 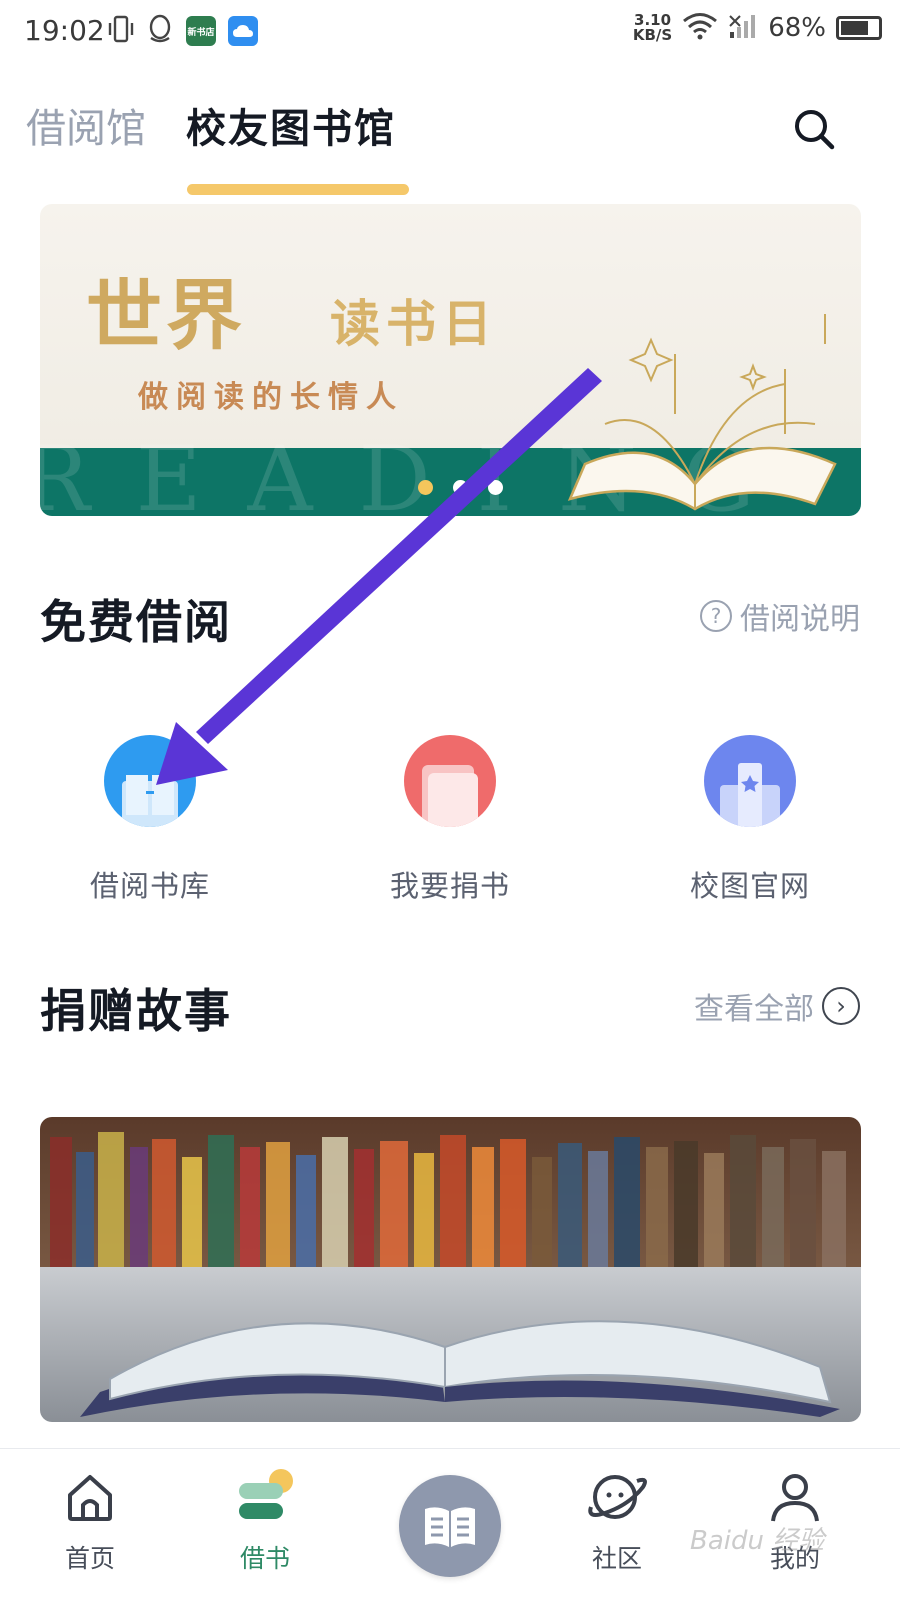 I want to click on chevron-right-icon: ›, so click(x=841, y=1006).